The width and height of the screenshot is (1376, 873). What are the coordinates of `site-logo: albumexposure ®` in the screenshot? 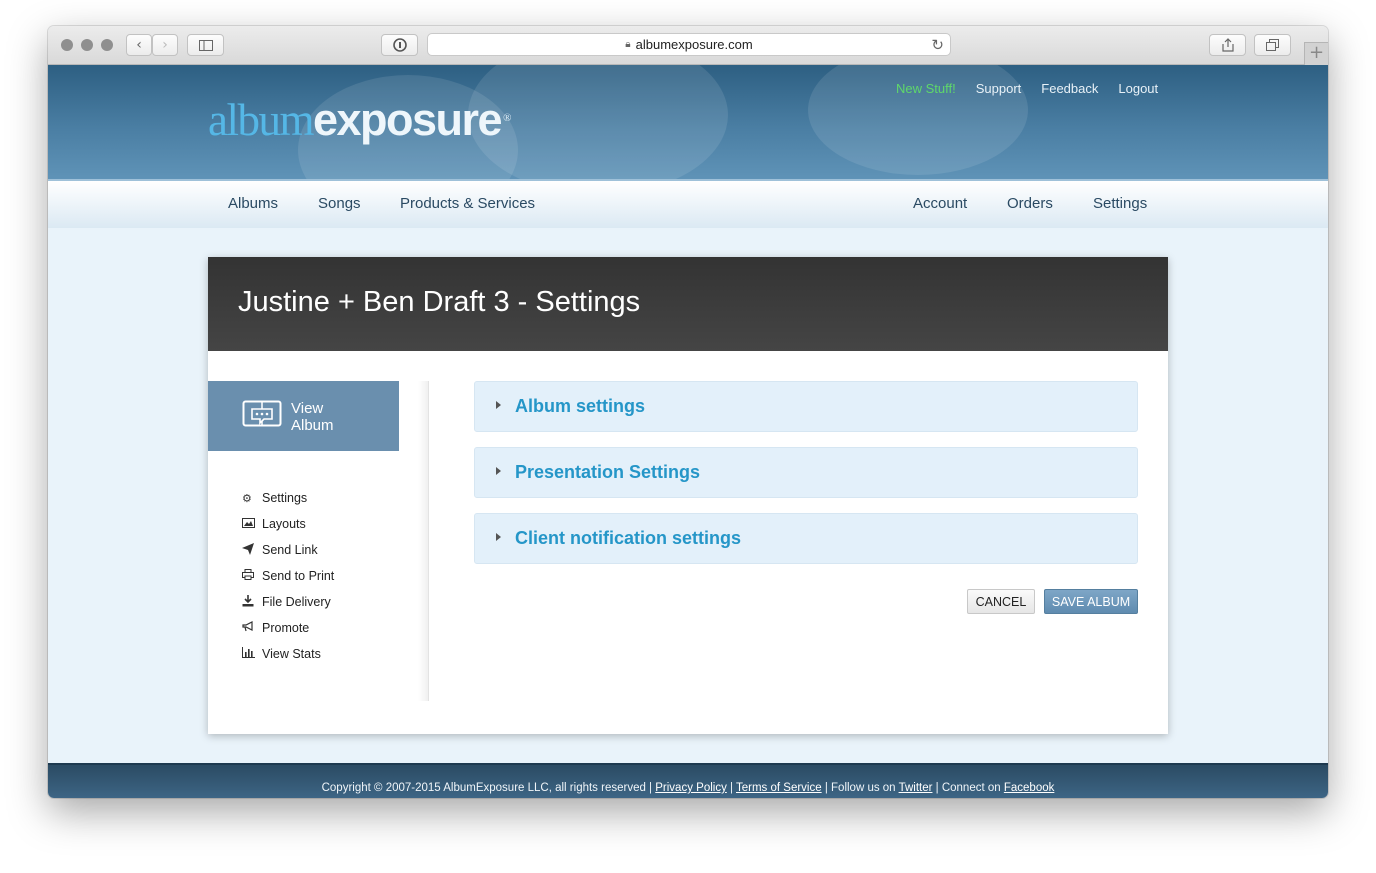 It's located at (359, 120).